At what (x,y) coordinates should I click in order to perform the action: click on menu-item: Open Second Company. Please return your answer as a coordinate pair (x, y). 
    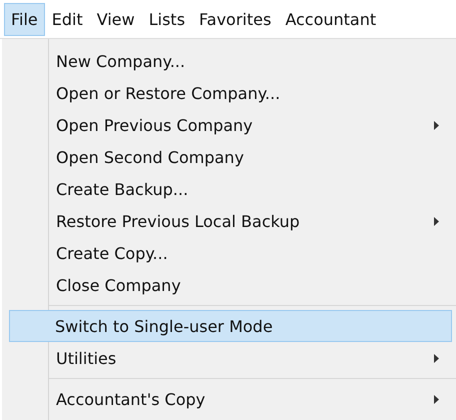
    Looking at the image, I should click on (229, 157).